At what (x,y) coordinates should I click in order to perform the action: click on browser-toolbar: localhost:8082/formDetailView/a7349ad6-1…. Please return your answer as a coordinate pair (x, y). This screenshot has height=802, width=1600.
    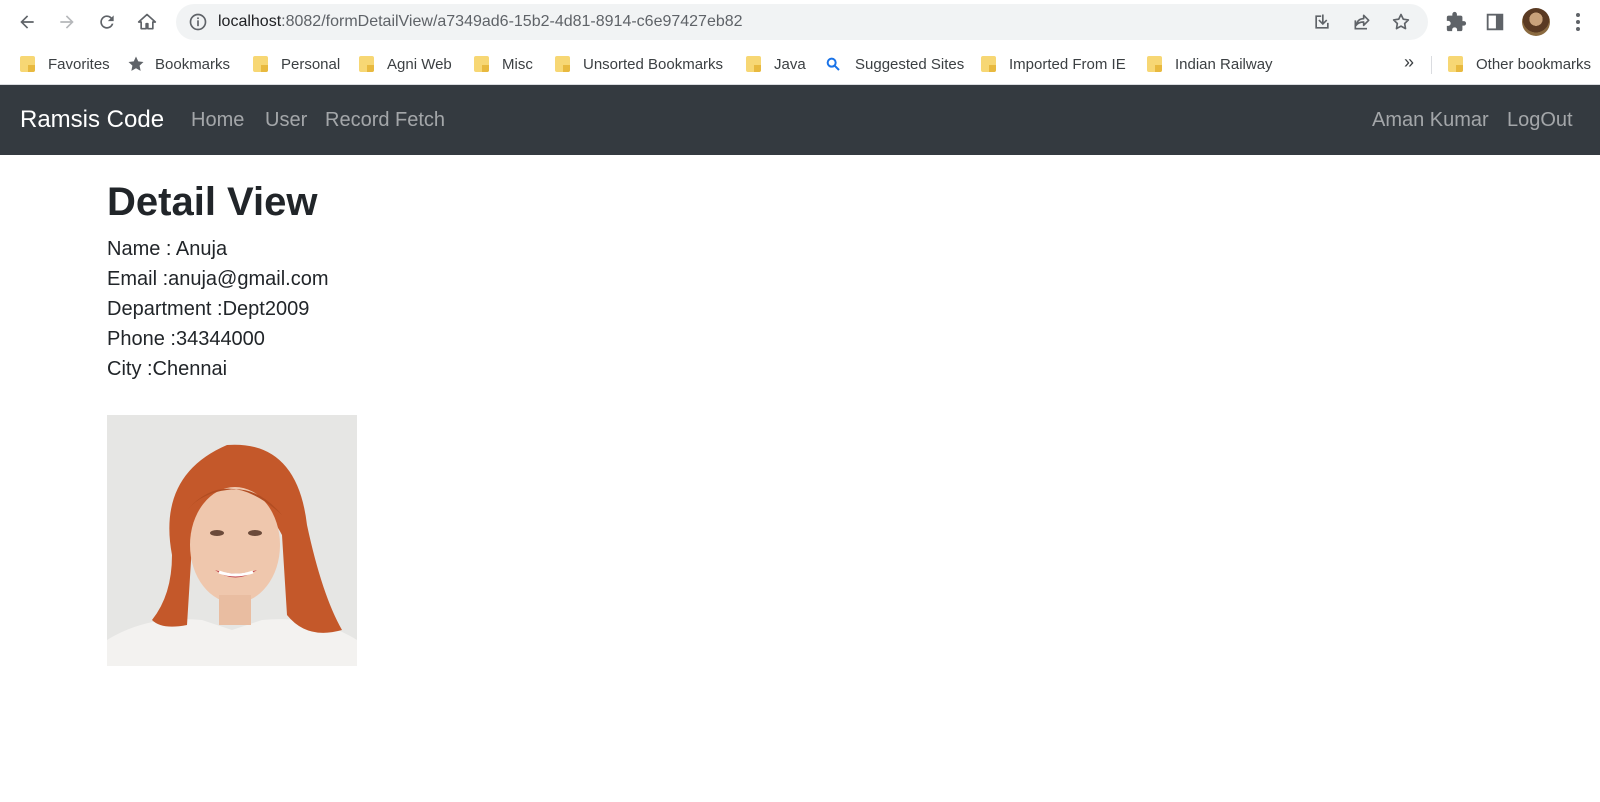
    Looking at the image, I should click on (800, 22).